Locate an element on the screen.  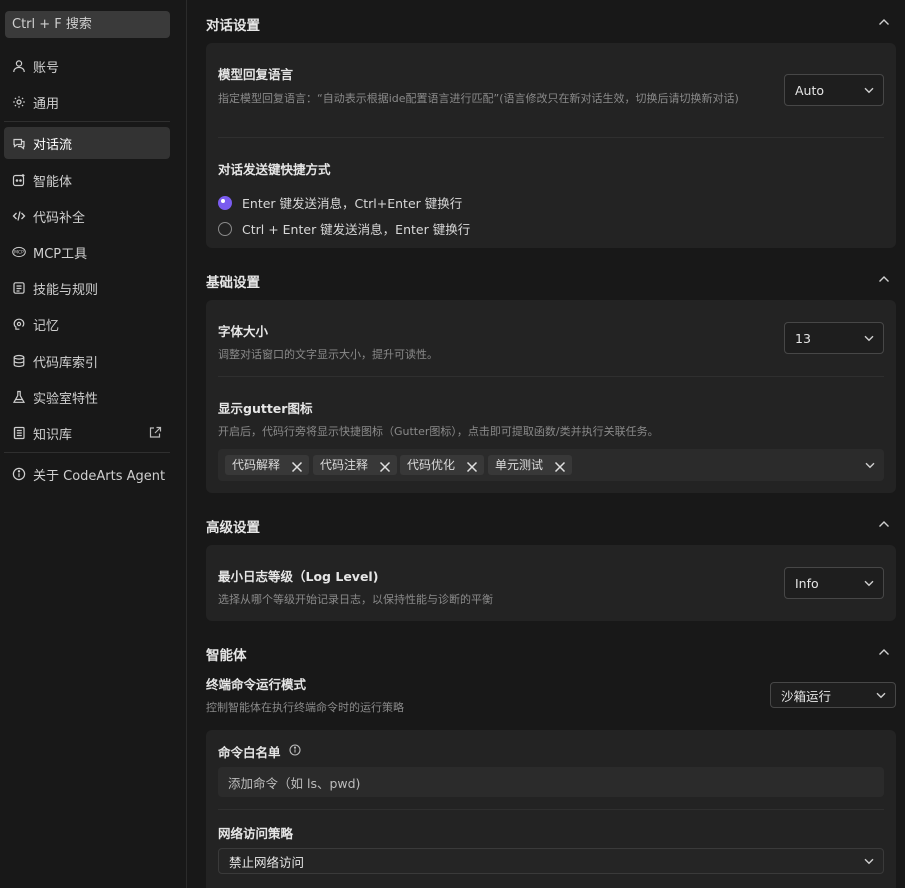
radio-checked is located at coordinates (225, 202).